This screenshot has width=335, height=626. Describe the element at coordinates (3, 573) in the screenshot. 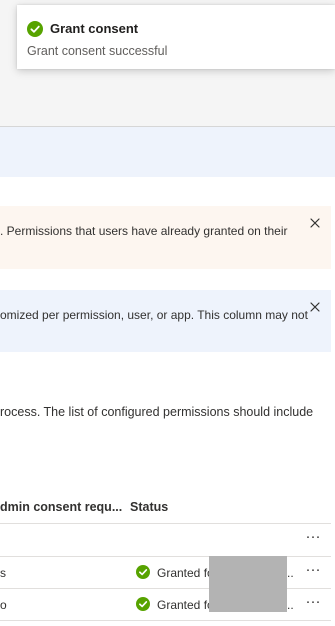

I see `row-cell-left: s` at that location.